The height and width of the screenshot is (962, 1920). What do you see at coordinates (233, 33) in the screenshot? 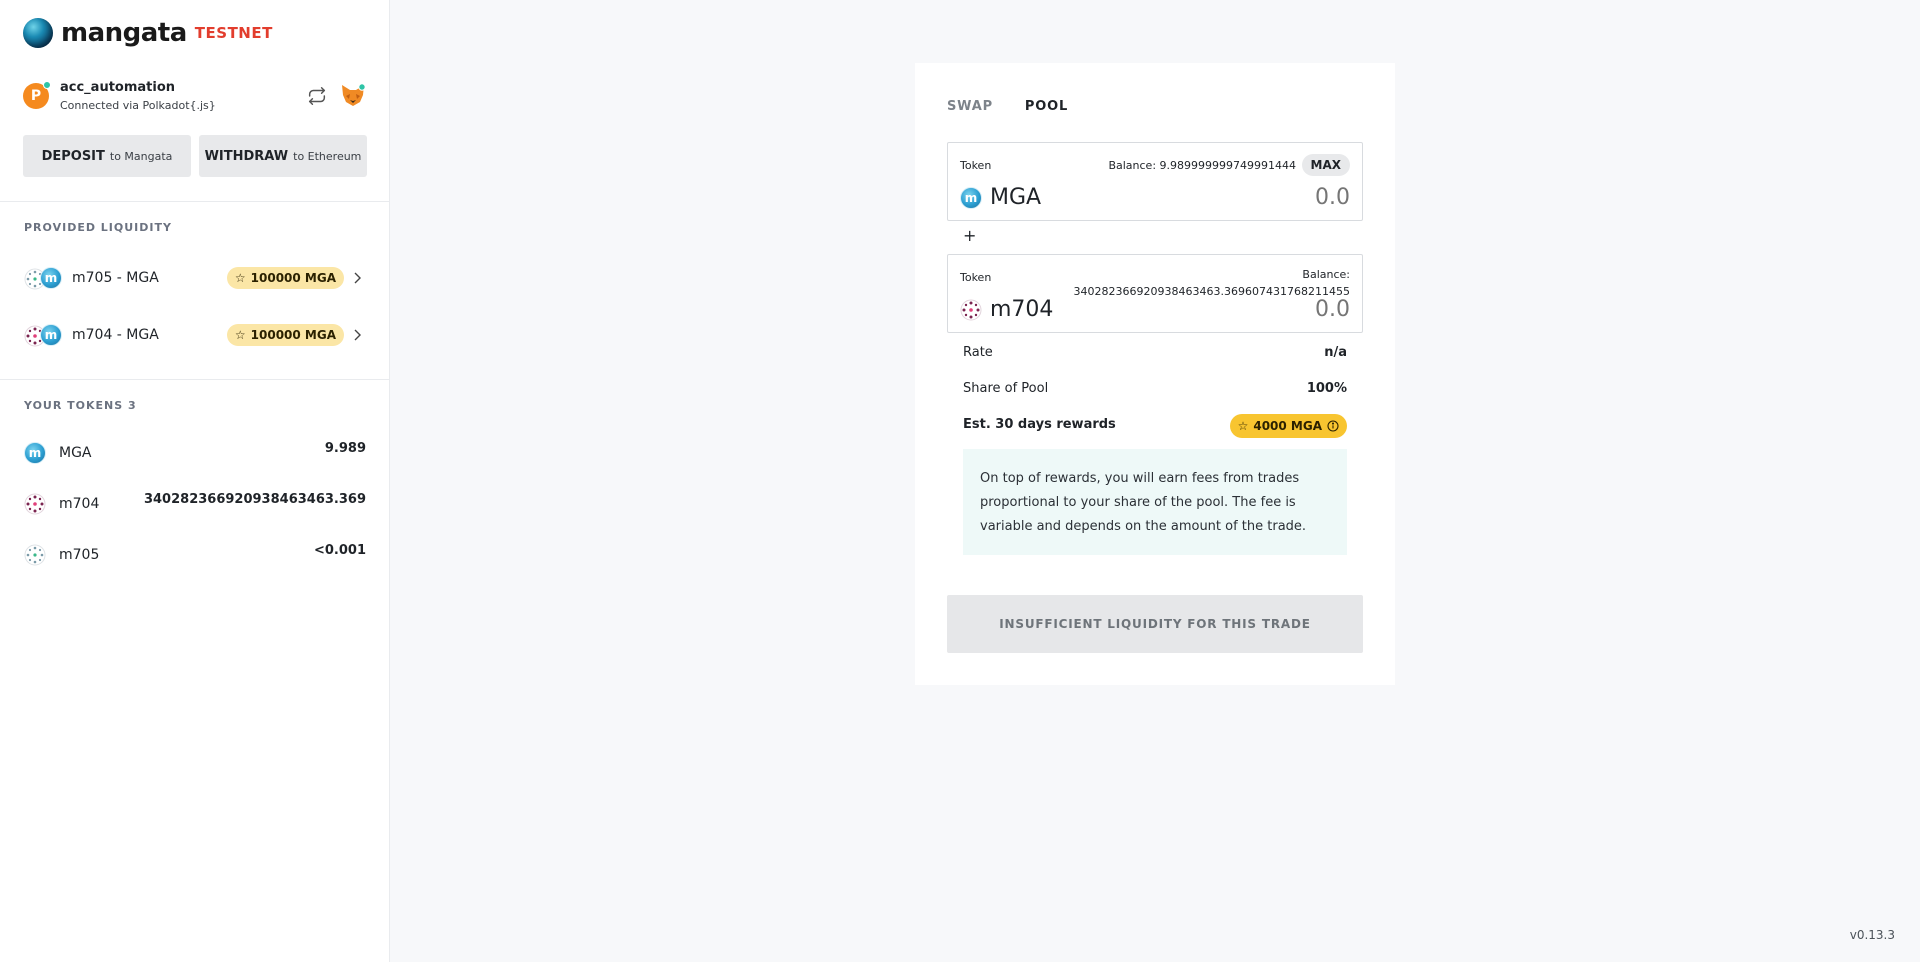
I see `testnet-badge: TESTNET` at bounding box center [233, 33].